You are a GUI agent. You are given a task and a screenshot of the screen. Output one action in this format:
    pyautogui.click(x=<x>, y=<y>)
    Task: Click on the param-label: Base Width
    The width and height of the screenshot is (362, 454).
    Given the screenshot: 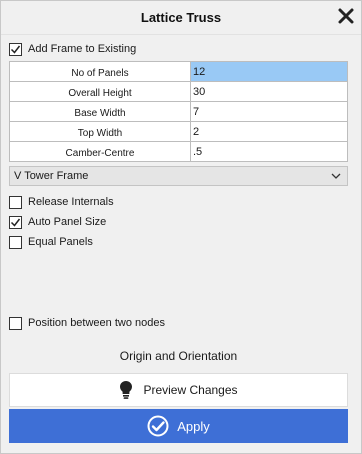 What is the action you would take?
    pyautogui.click(x=100, y=112)
    